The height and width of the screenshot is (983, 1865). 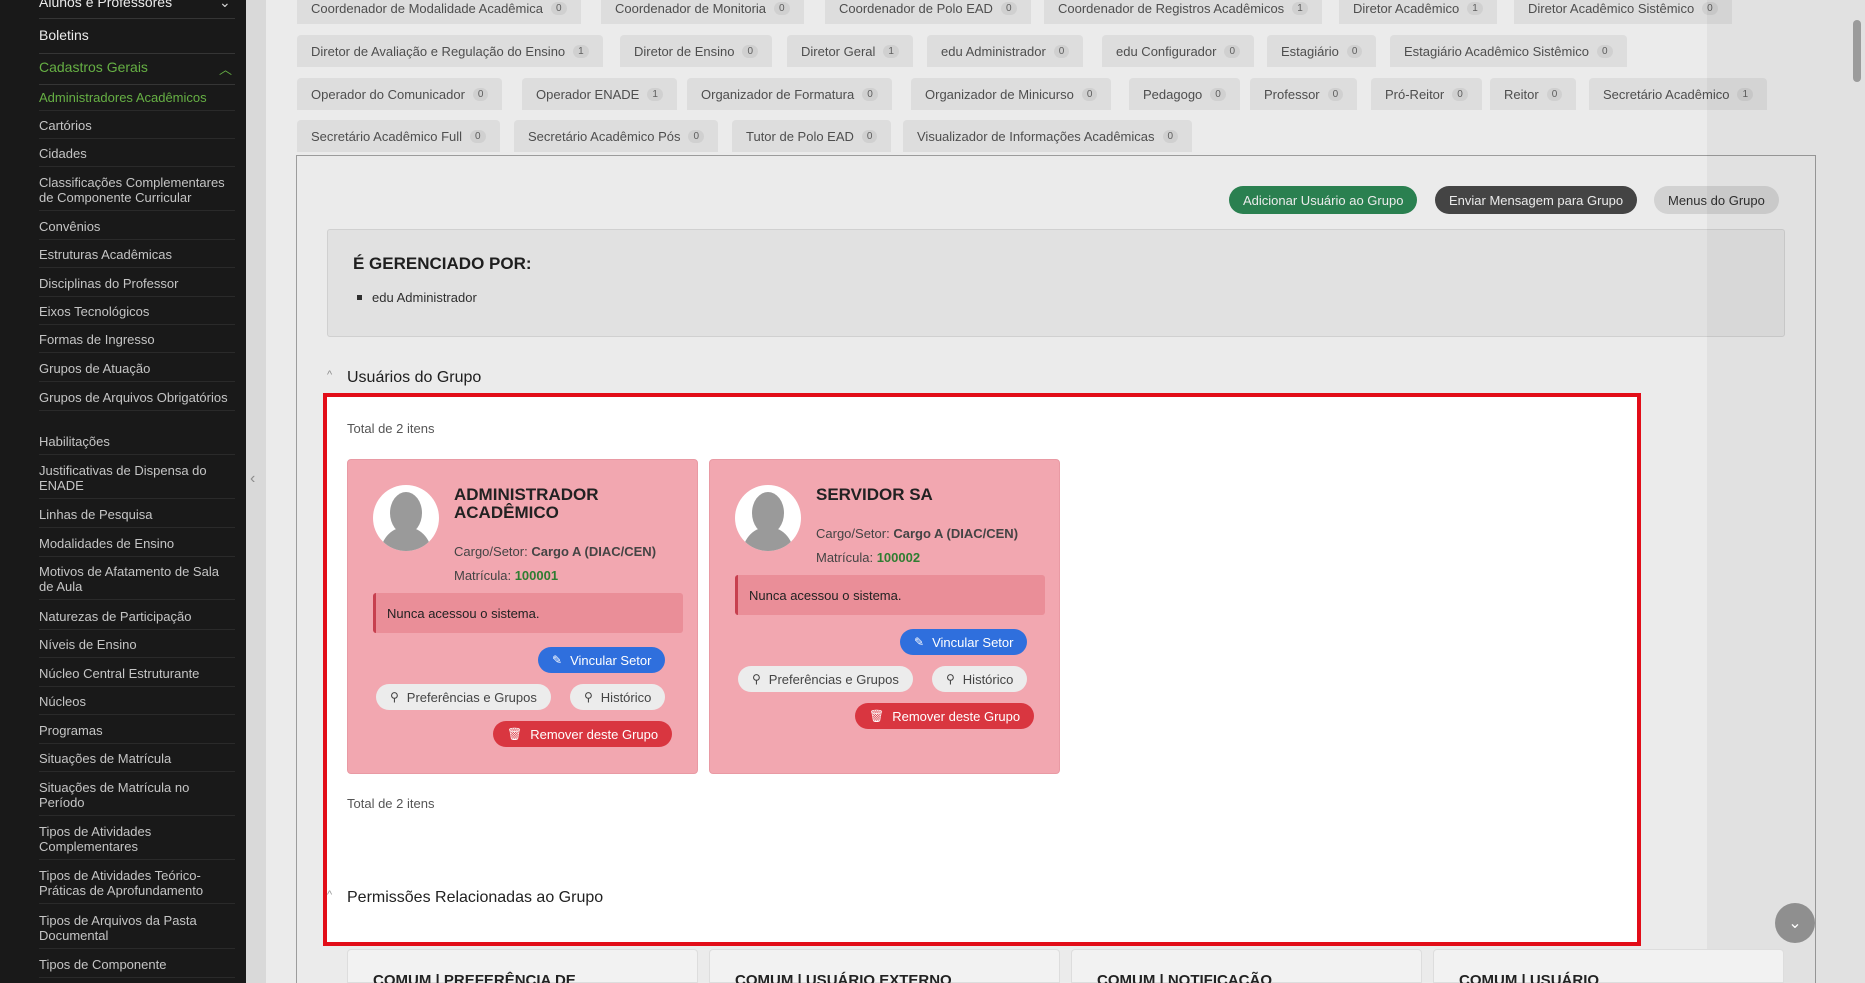 What do you see at coordinates (1185, 977) in the screenshot?
I see `permission-card-title: COMUM | NOTIFICAÇÃO` at bounding box center [1185, 977].